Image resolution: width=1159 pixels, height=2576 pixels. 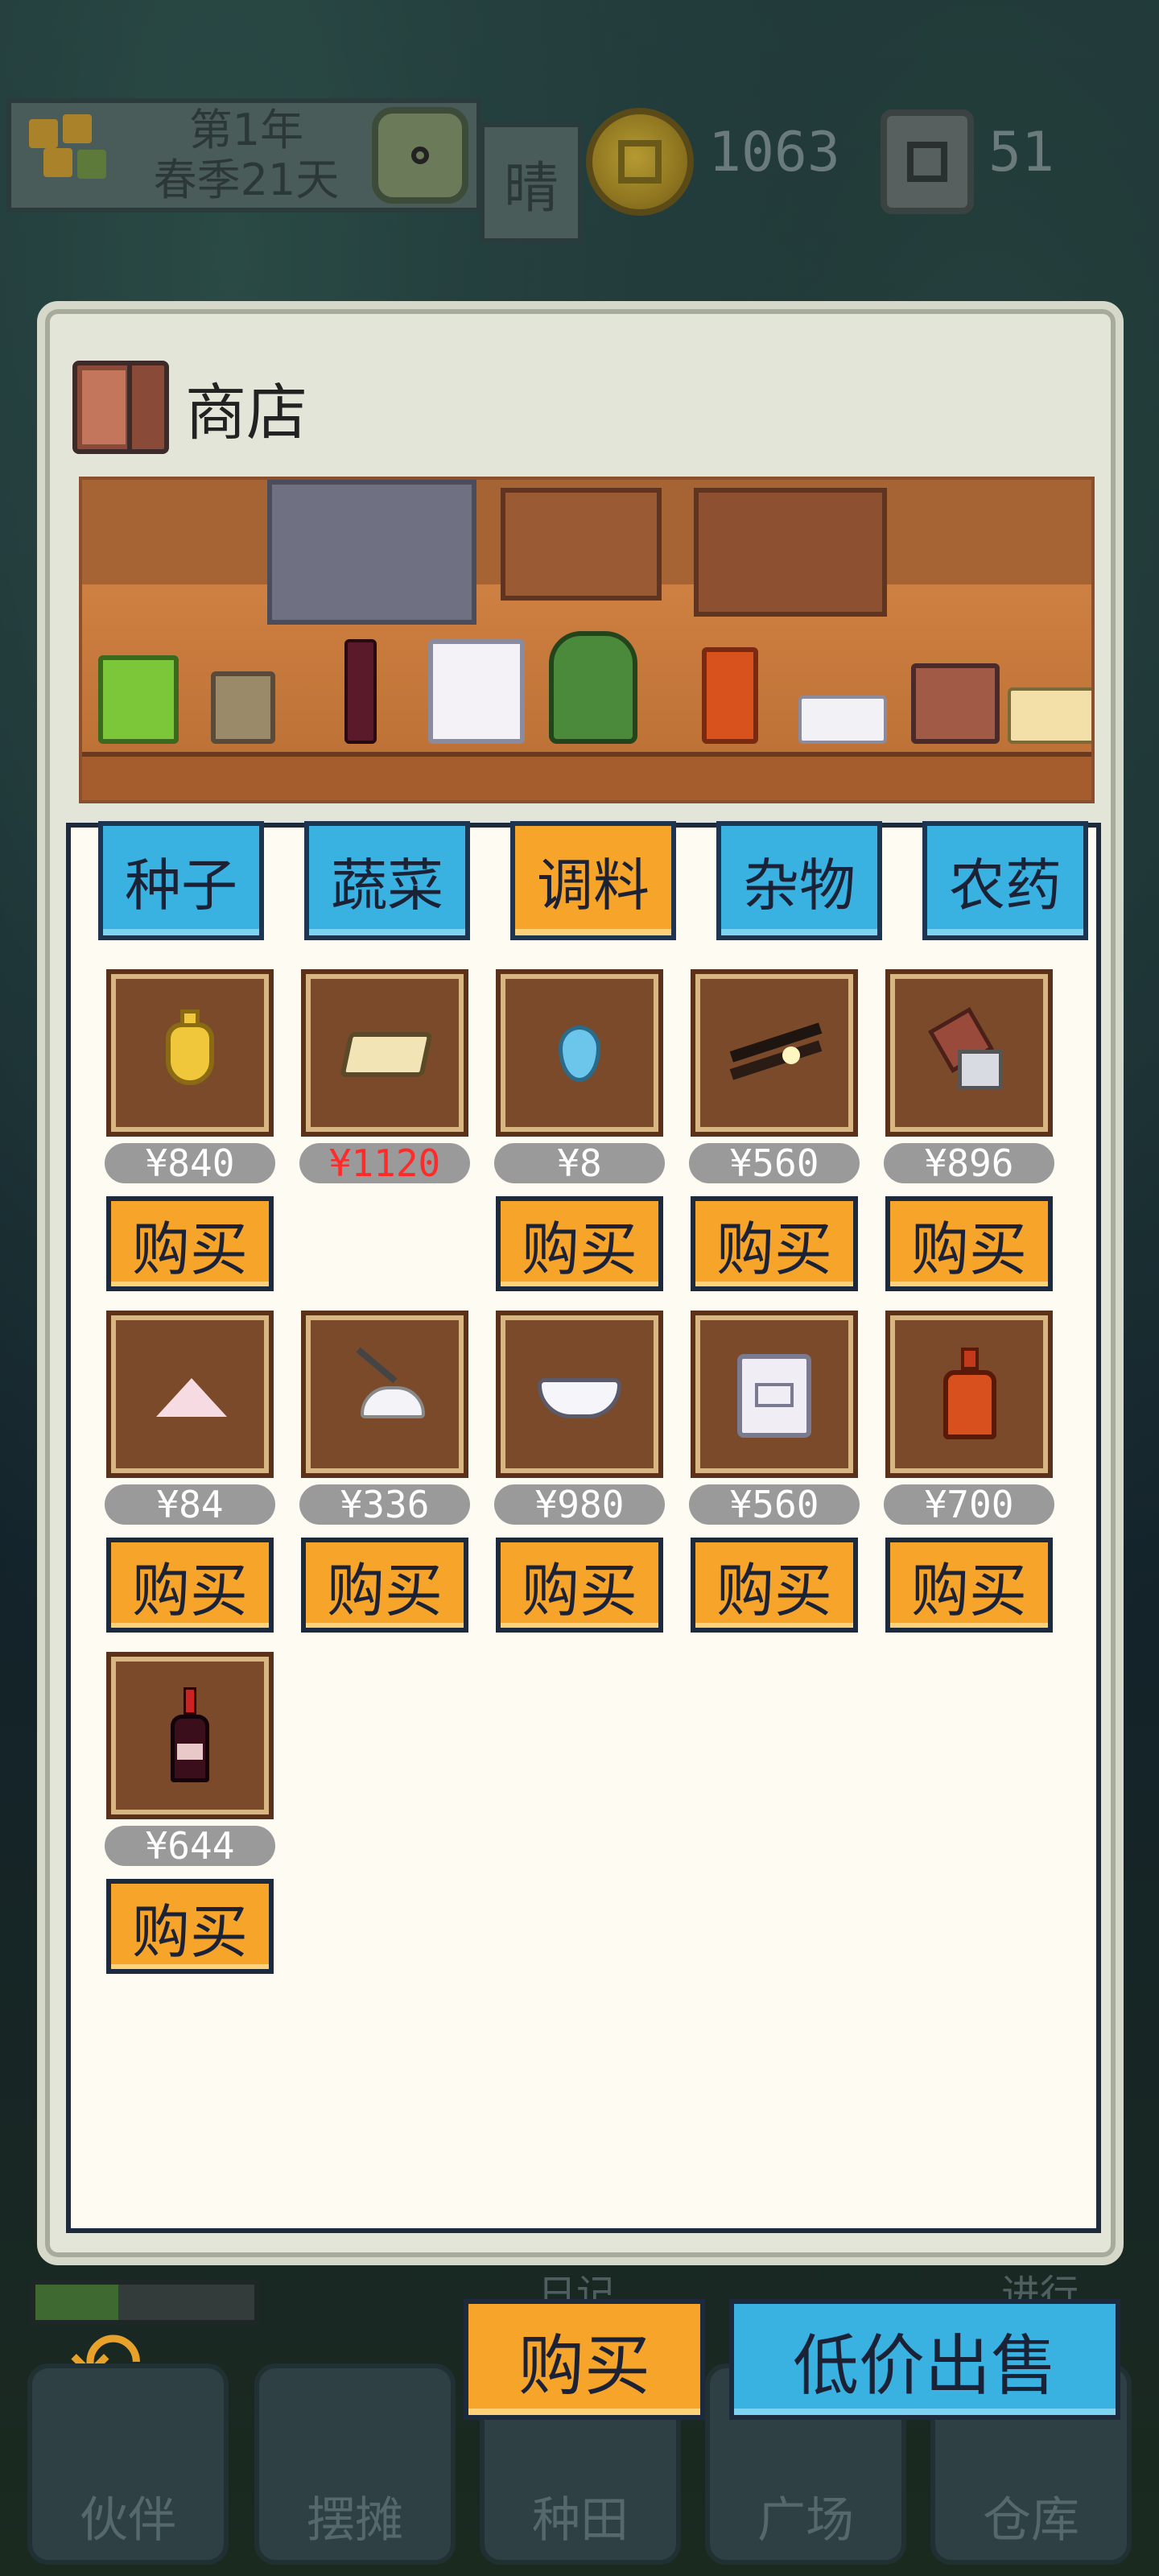 I want to click on weather-label: 晴, so click(x=531, y=182).